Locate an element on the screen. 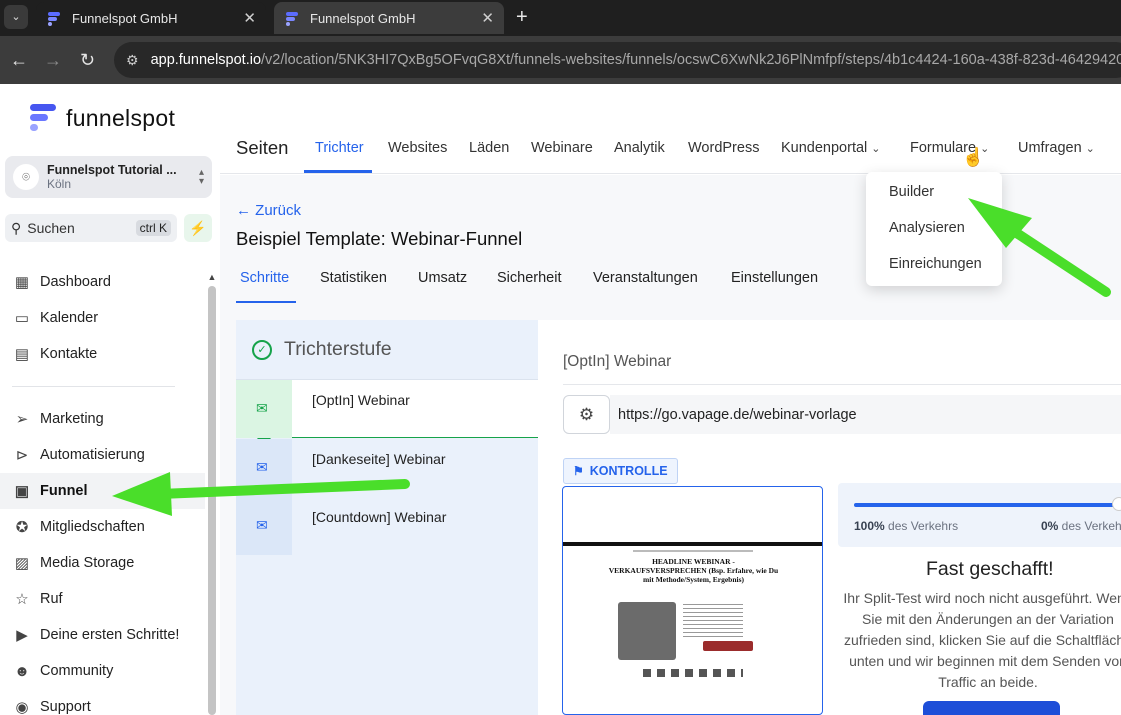 This screenshot has height=715, width=1121. tab-label: Umfragen is located at coordinates (1050, 148).